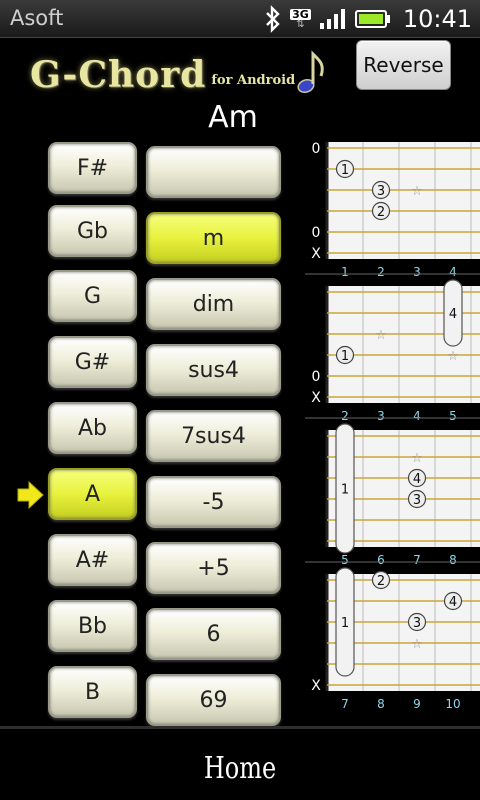 The width and height of the screenshot is (480, 800). Describe the element at coordinates (437, 19) in the screenshot. I see `status-time: 10:41` at that location.